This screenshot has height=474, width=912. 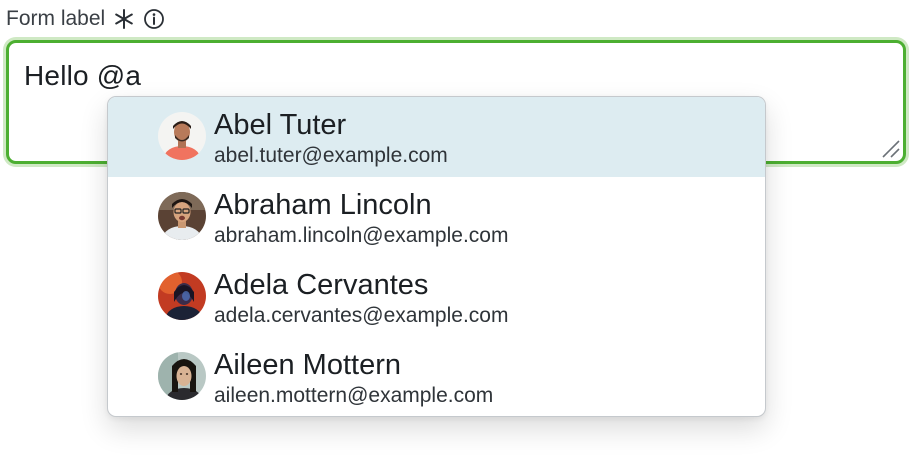 What do you see at coordinates (331, 155) in the screenshot?
I see `option-email: abel.tuter@example.com` at bounding box center [331, 155].